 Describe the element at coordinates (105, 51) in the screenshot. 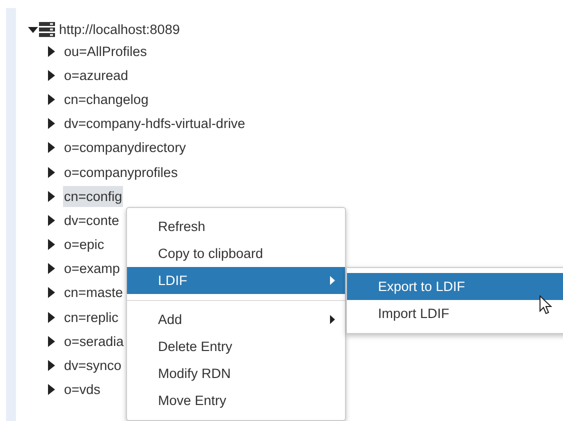

I see `tree-item: ou=AllProfiles` at that location.